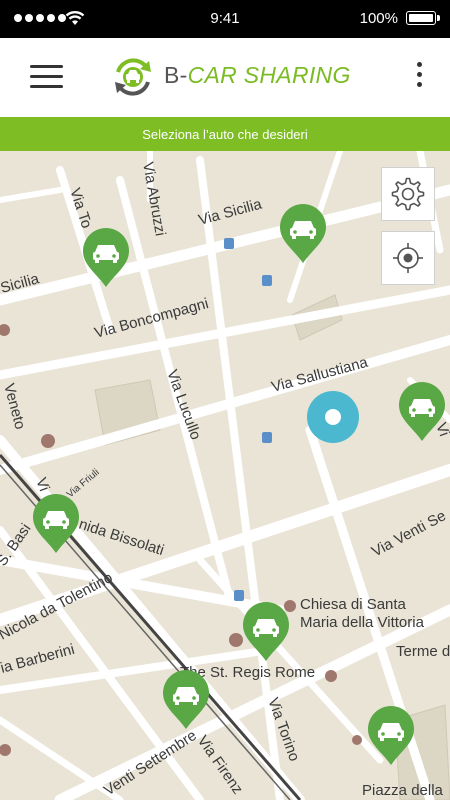 The height and width of the screenshot is (800, 450). I want to click on status-bar: 9:41 100%, so click(225, 19).